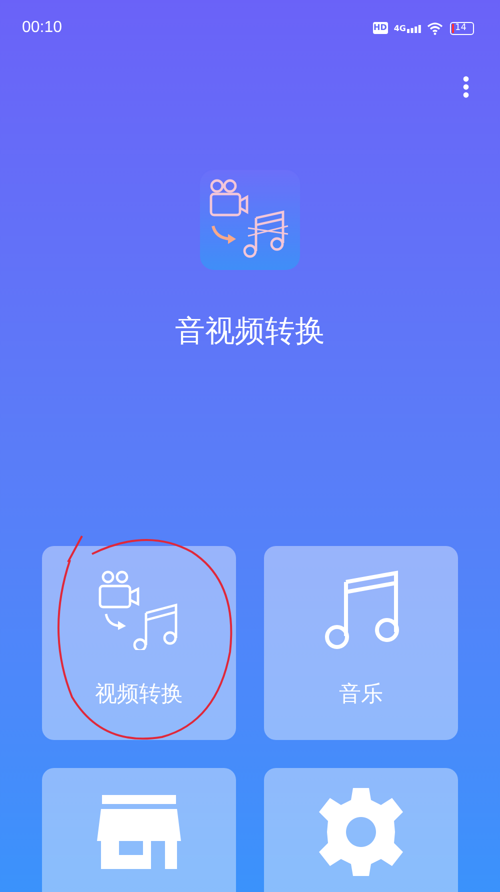  Describe the element at coordinates (250, 332) in the screenshot. I see `app-title: 音视频转换` at that location.